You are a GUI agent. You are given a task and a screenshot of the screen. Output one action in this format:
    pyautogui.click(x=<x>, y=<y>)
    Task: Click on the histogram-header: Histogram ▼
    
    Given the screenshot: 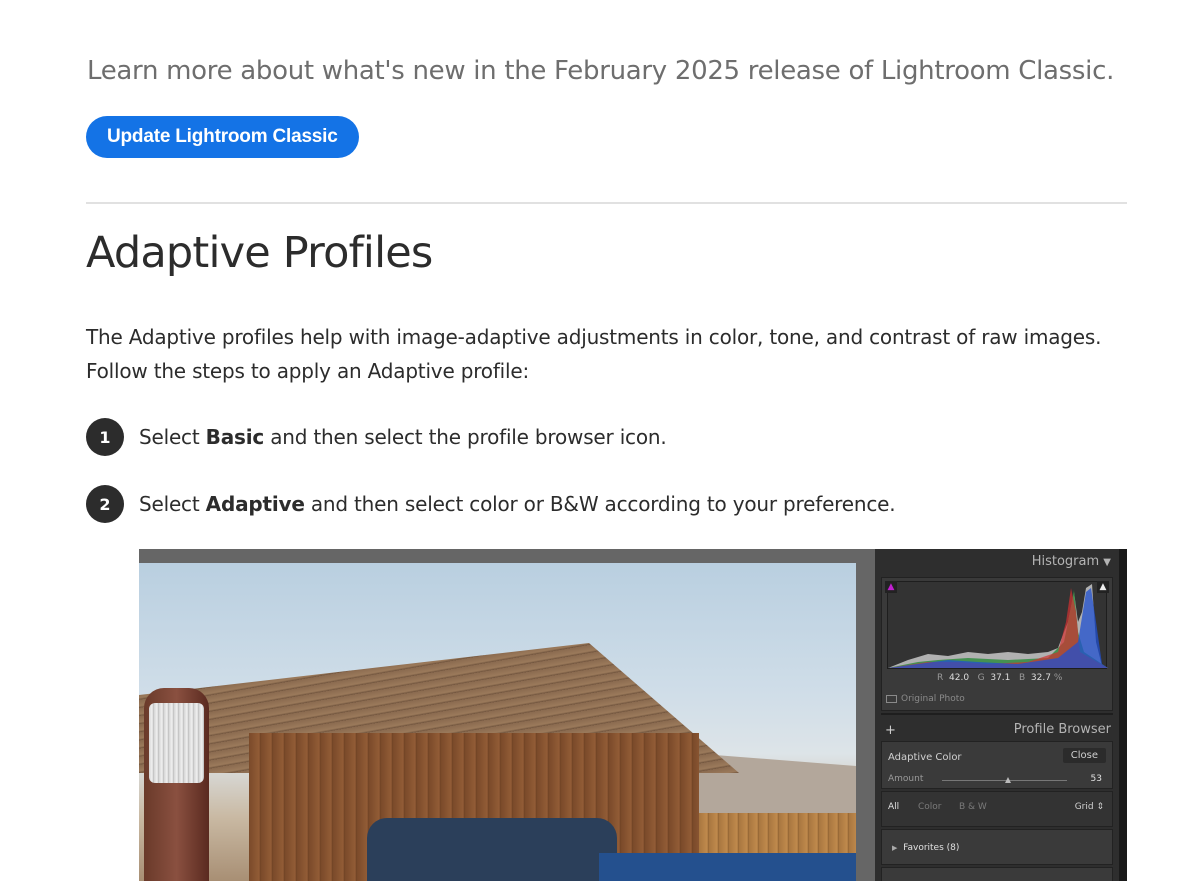 What is the action you would take?
    pyautogui.click(x=1071, y=561)
    